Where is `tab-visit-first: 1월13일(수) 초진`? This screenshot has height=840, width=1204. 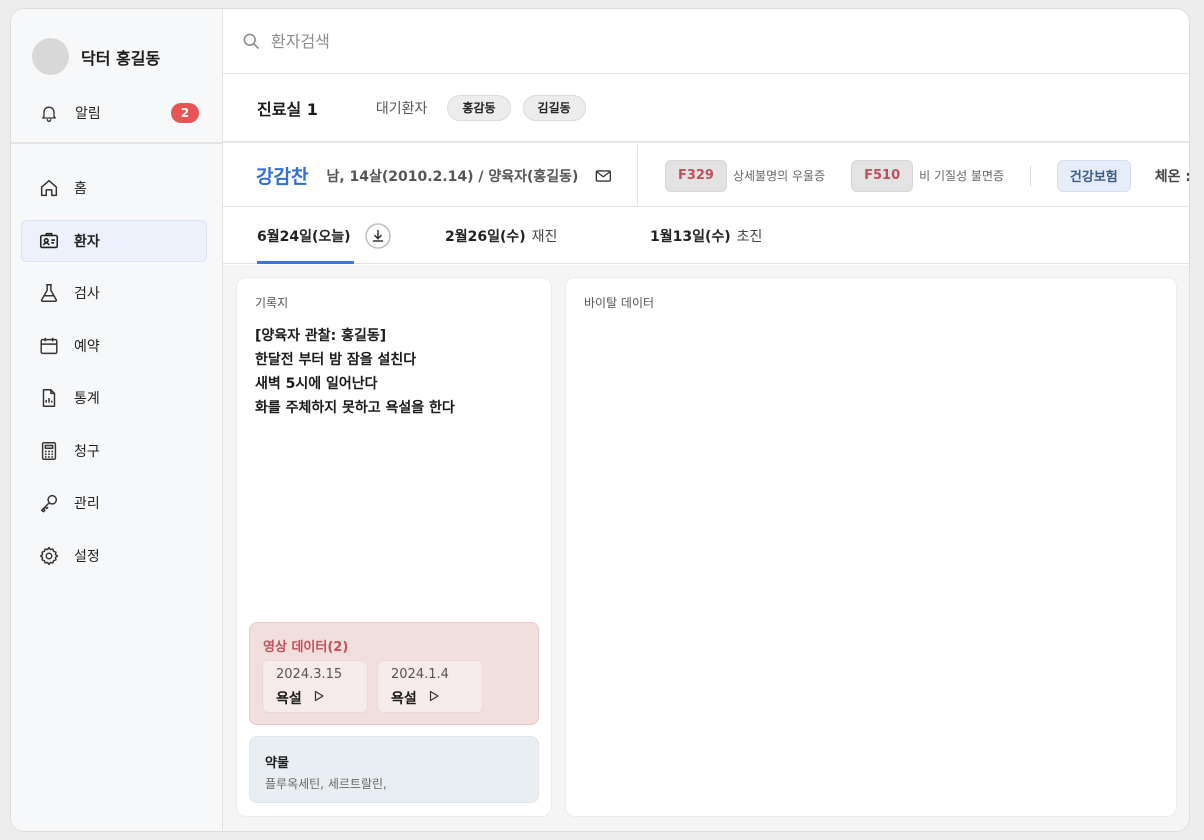
tab-visit-first: 1월13일(수) 초진 is located at coordinates (706, 235).